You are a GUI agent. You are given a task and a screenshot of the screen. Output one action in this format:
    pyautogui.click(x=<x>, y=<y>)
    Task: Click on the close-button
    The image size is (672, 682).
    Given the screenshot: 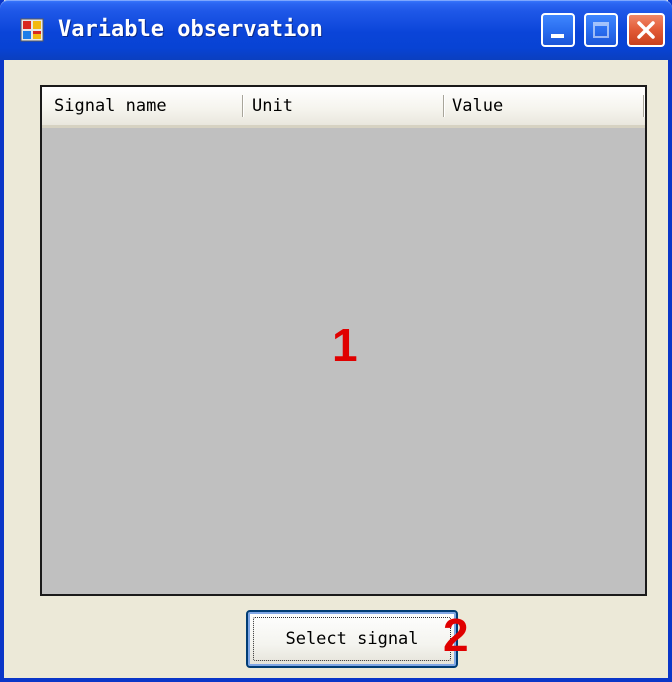 What is the action you would take?
    pyautogui.click(x=646, y=30)
    